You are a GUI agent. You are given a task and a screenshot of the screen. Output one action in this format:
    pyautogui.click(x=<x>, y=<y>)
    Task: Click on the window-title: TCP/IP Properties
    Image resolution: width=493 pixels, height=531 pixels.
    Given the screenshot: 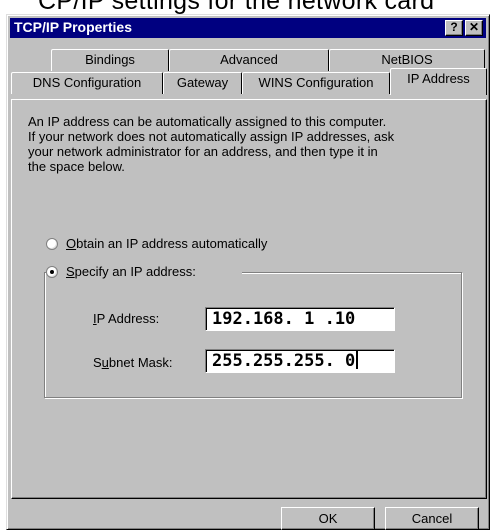 What is the action you would take?
    pyautogui.click(x=73, y=27)
    